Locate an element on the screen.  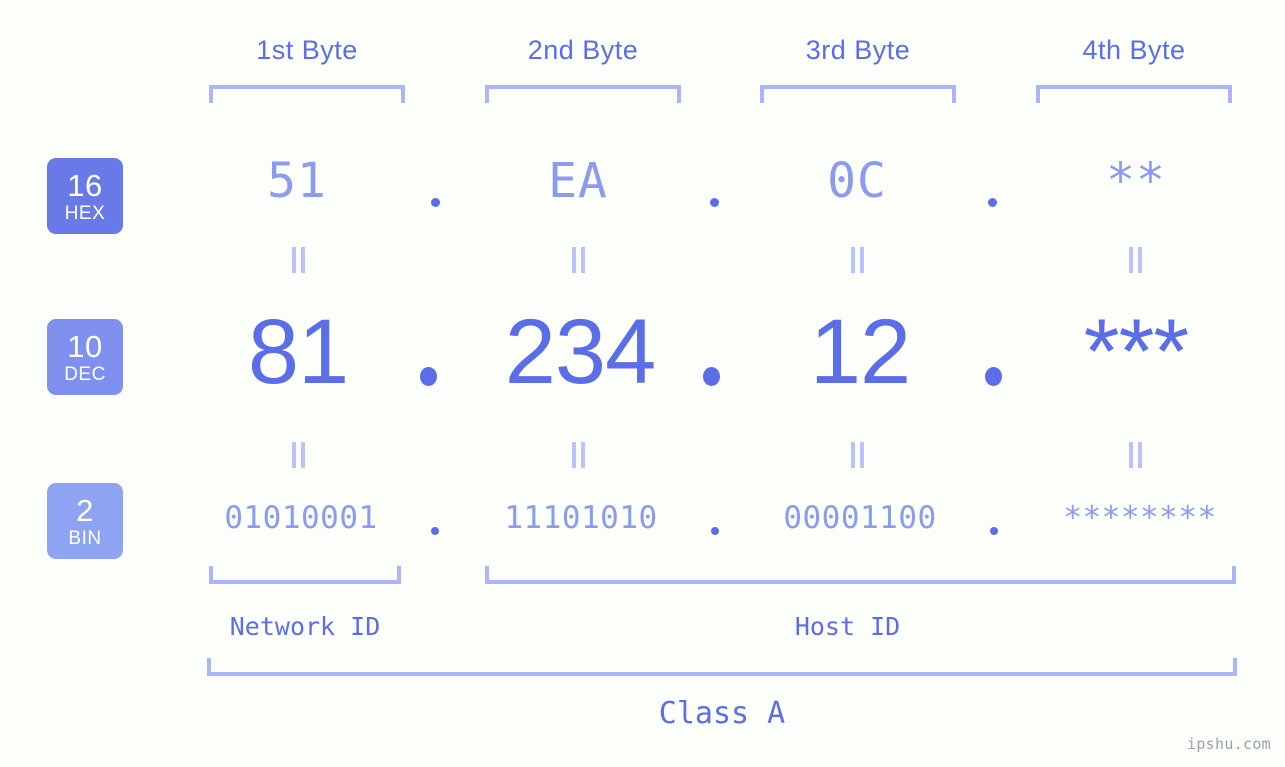
byte-column-title-2: 2nd Byte is located at coordinates (583, 50).